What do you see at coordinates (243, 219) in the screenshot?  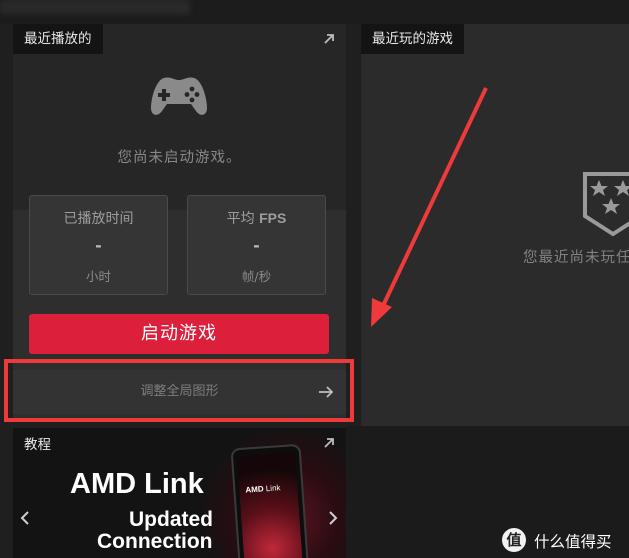 I see `average-fps-prefix: 平均` at bounding box center [243, 219].